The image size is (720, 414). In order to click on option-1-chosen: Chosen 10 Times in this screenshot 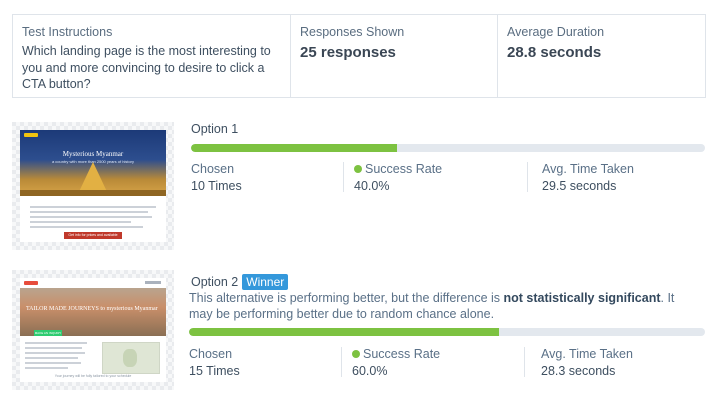, I will do `click(216, 177)`.